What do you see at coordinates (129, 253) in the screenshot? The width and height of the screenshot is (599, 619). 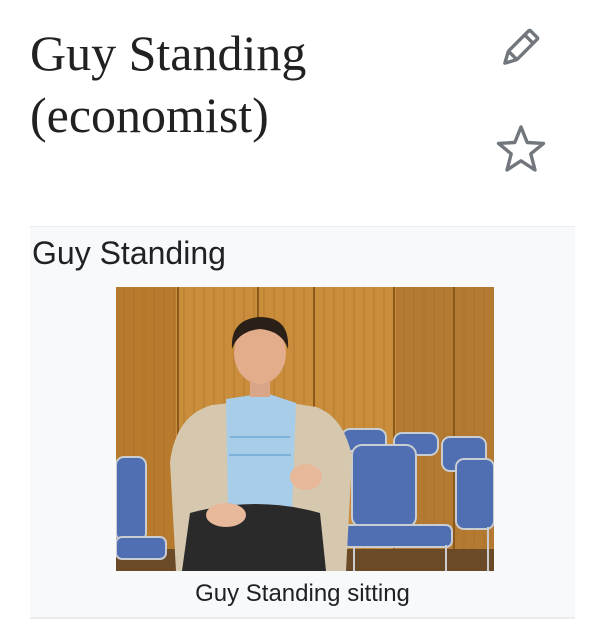 I see `infobox-title: Guy Standing` at bounding box center [129, 253].